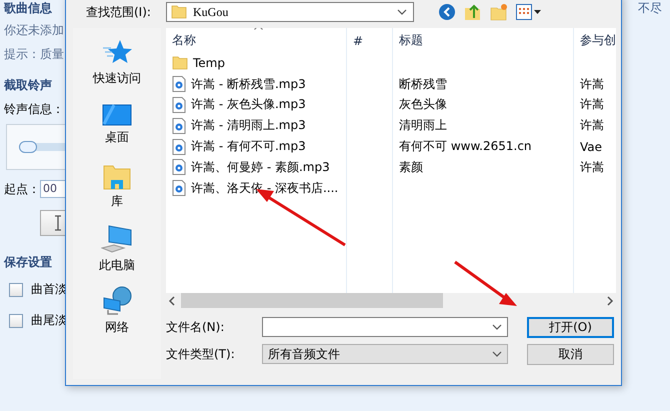 The height and width of the screenshot is (411, 670). I want to click on table-cell: 断桥残雪, so click(423, 84).